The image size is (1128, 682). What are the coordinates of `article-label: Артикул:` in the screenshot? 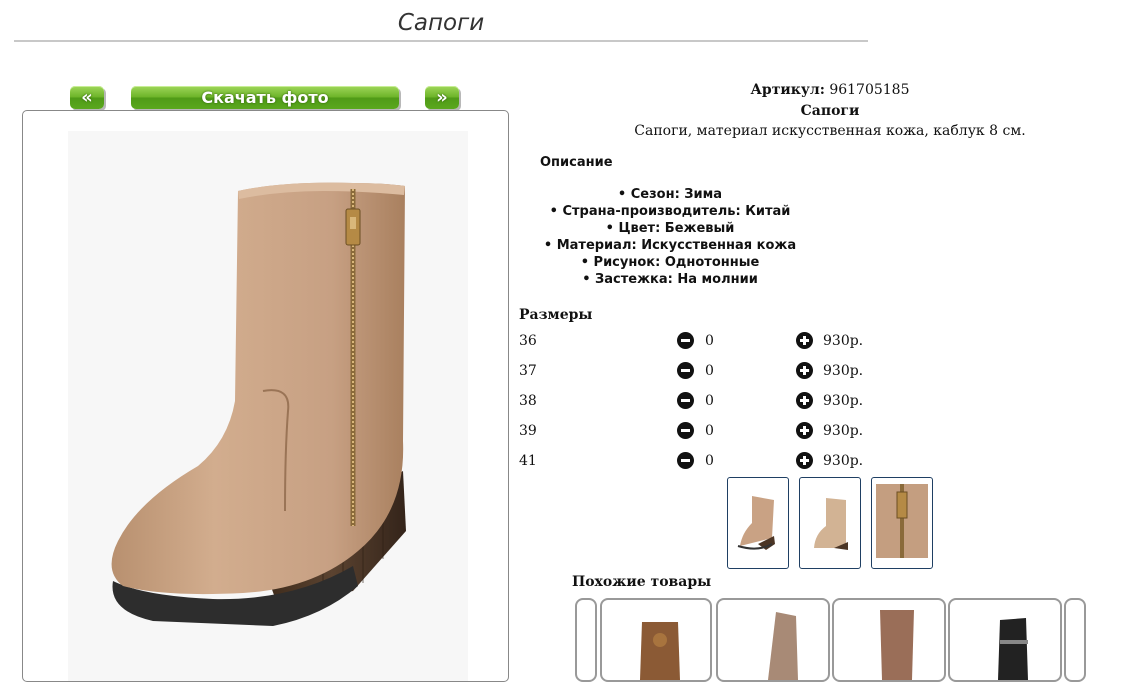 It's located at (787, 90).